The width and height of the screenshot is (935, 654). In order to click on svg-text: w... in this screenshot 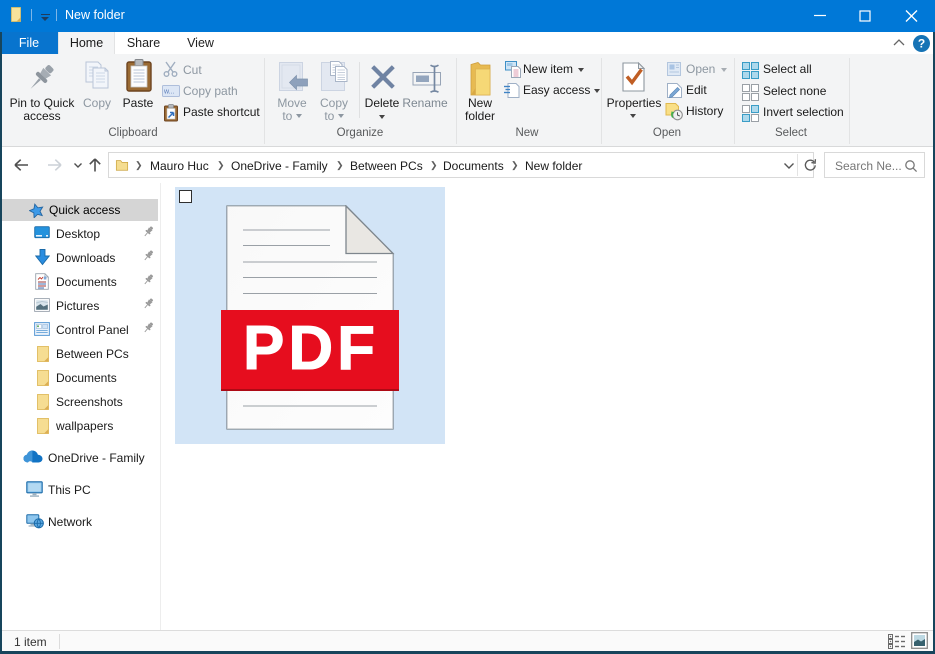, I will do `click(169, 92)`.